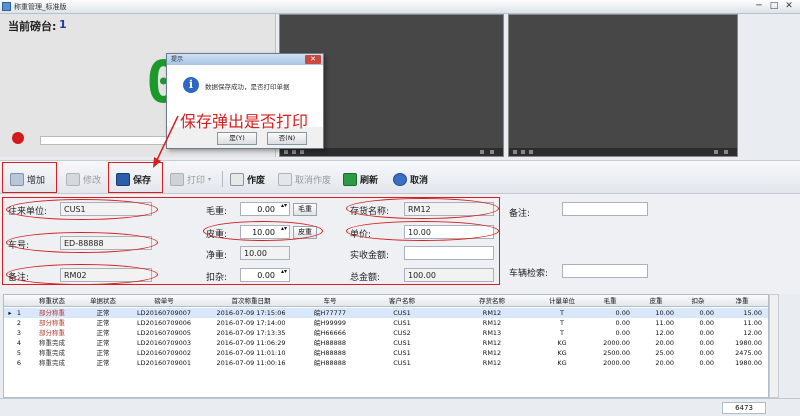  I want to click on info-icon: i, so click(191, 85).